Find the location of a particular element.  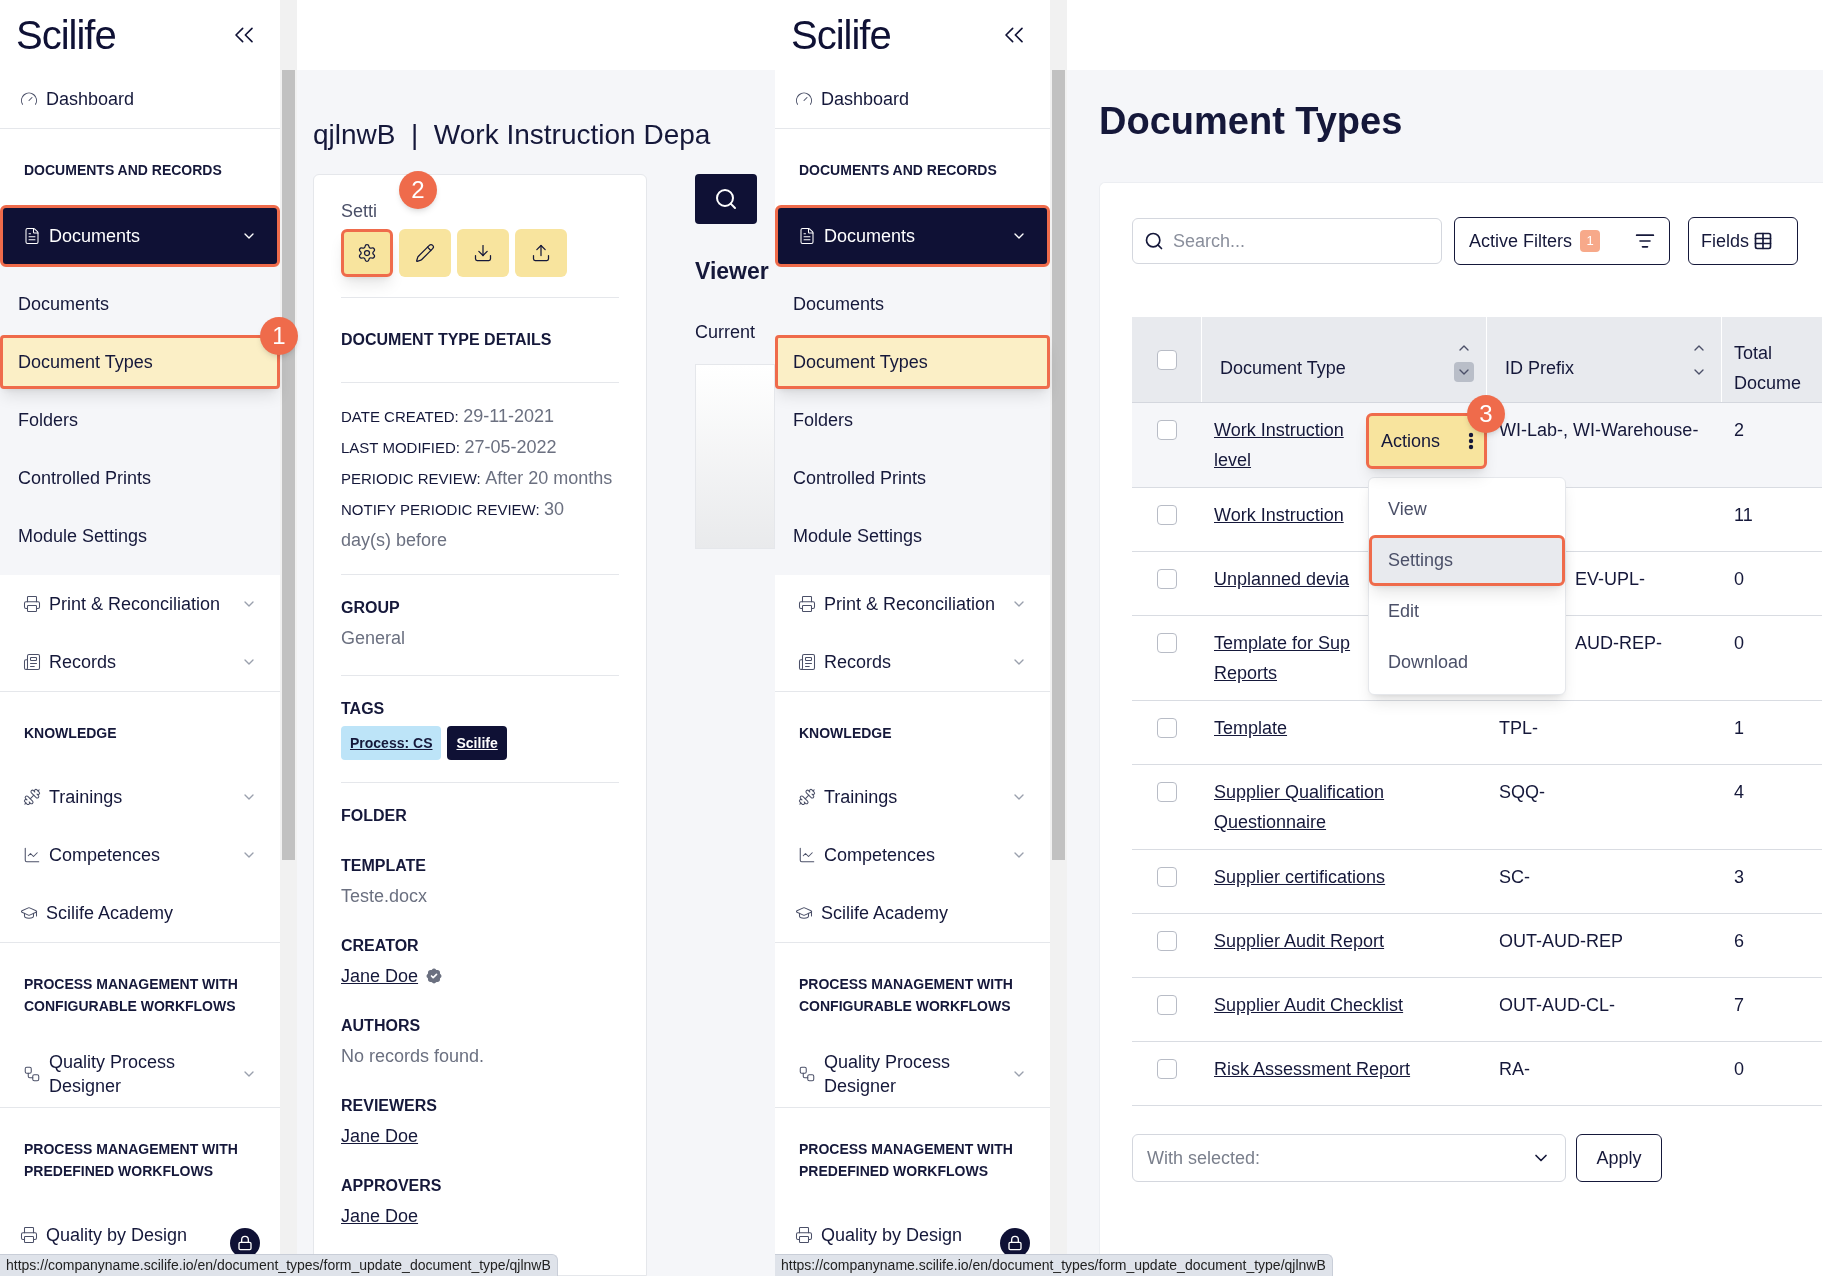

search-icon is located at coordinates (726, 199).